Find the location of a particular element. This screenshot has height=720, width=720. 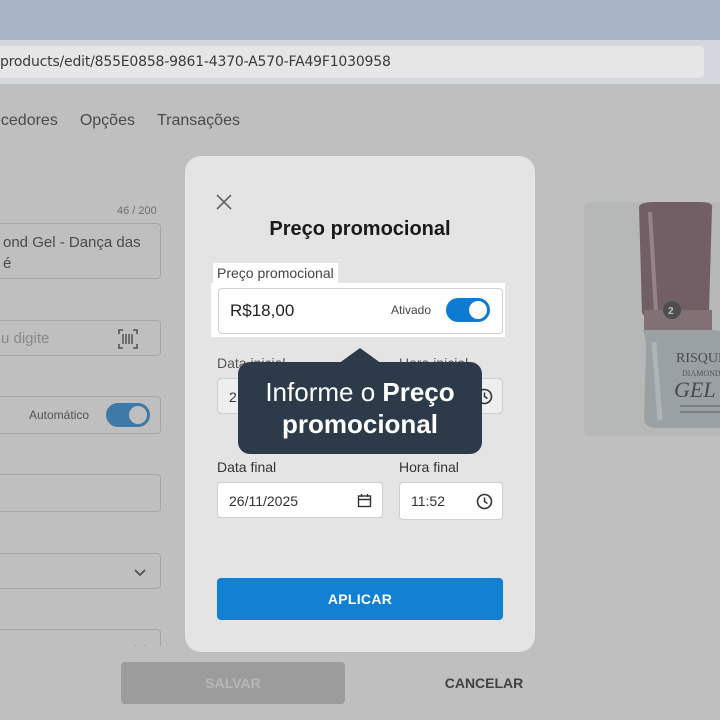

start-date-value: 2 is located at coordinates (233, 397).